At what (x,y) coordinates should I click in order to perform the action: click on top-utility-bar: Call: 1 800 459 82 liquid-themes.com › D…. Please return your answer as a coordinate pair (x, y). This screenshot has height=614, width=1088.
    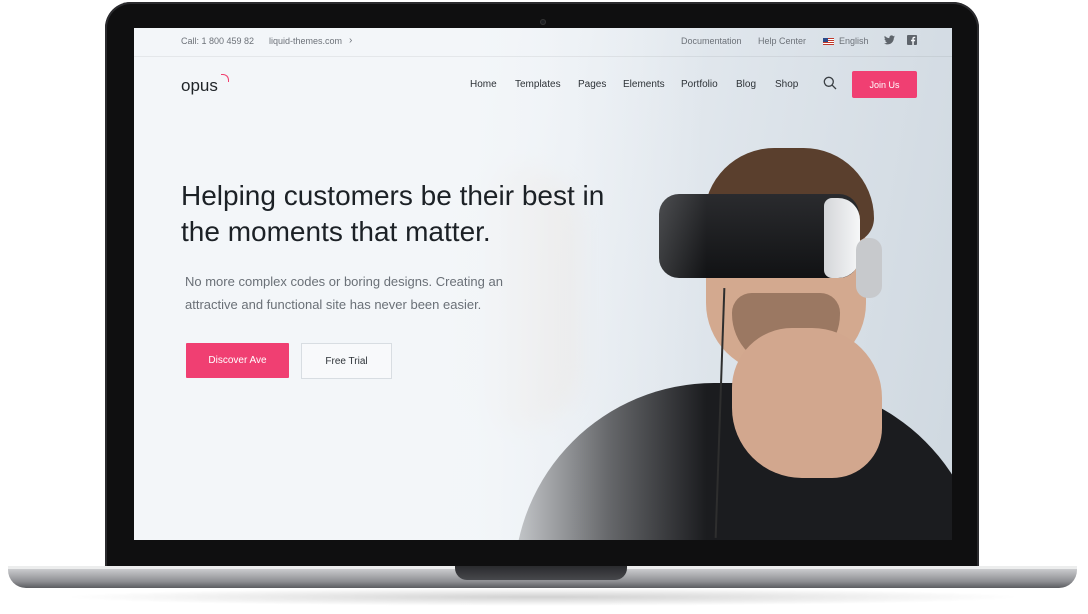
    Looking at the image, I should click on (543, 42).